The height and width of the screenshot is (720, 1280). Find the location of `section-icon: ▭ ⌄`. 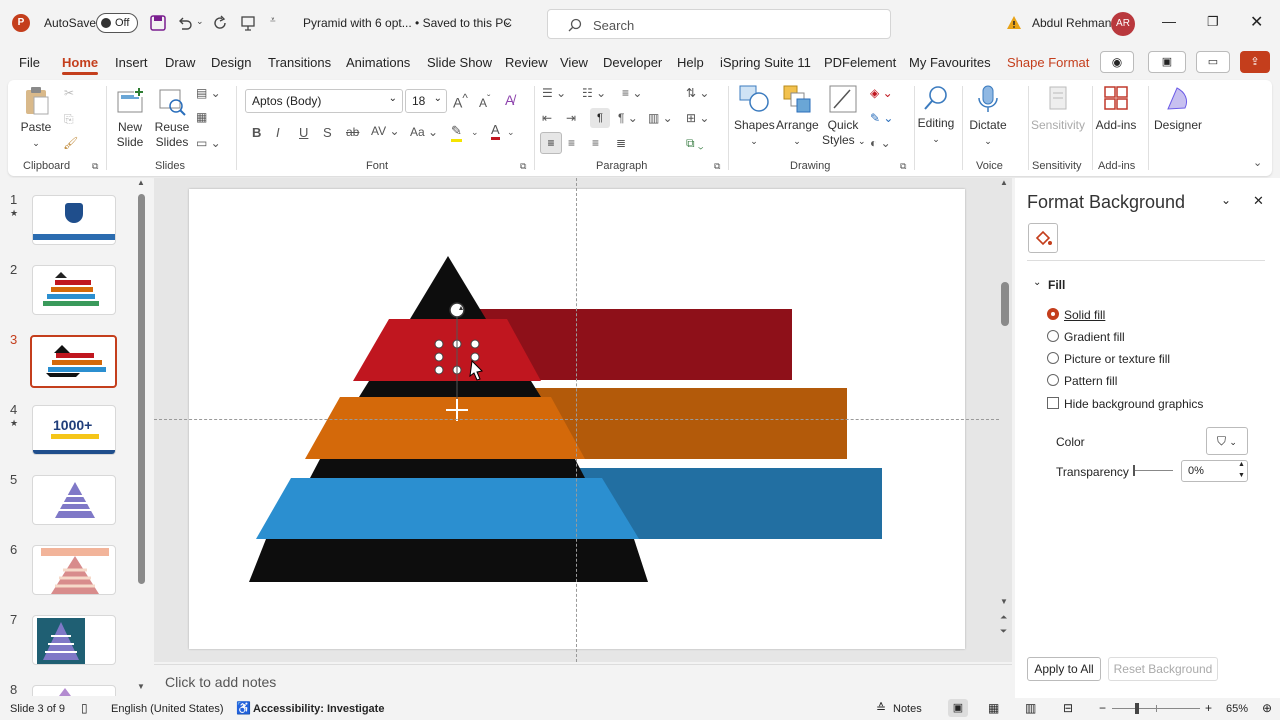

section-icon: ▭ ⌄ is located at coordinates (208, 143).